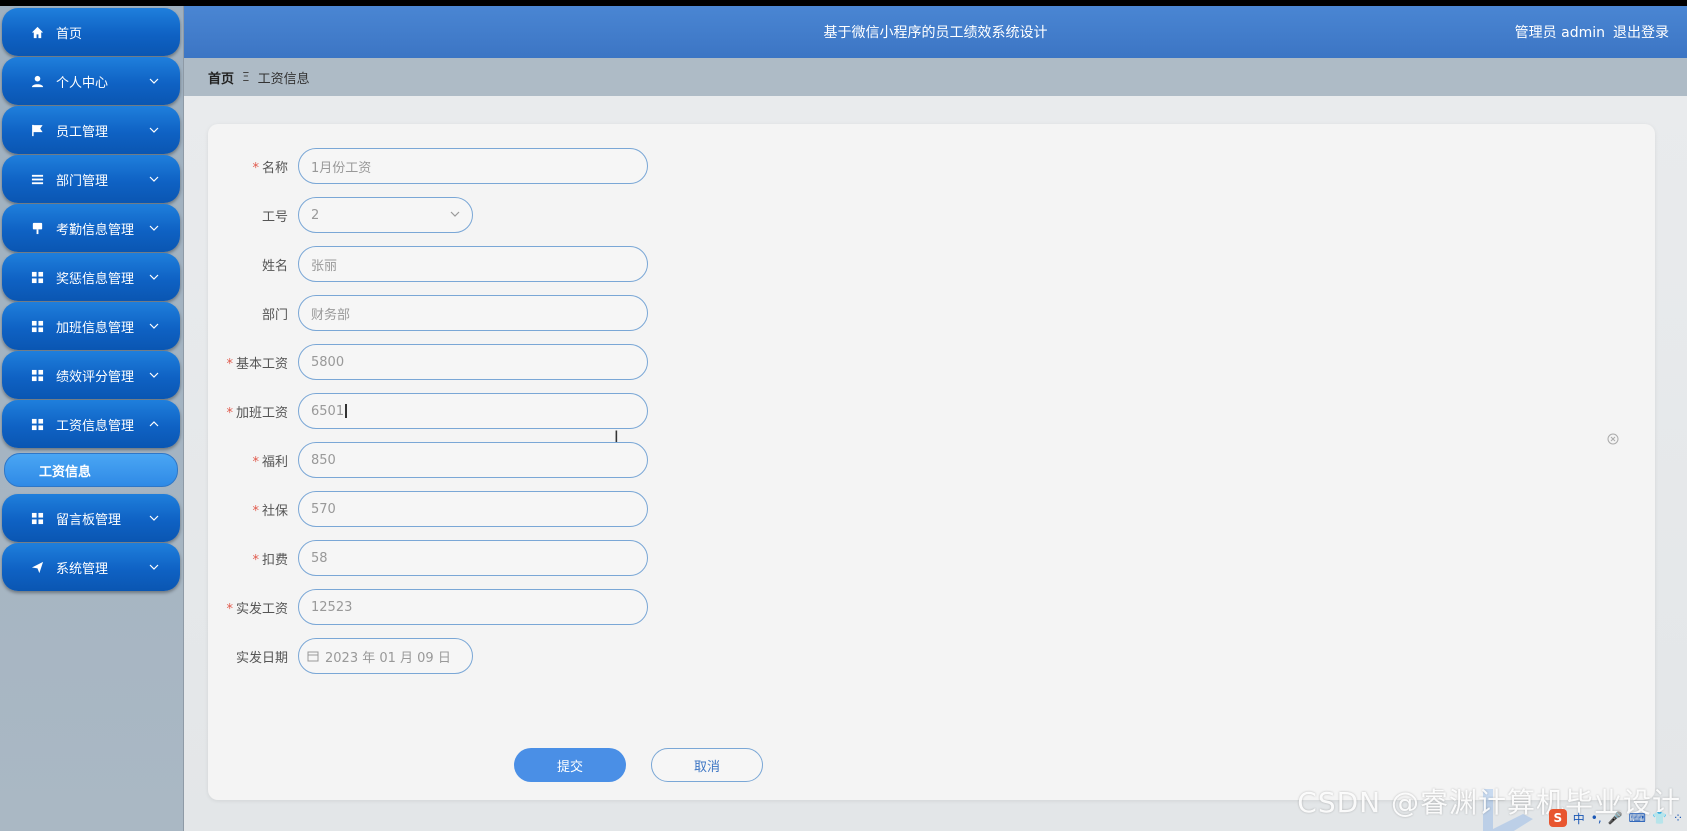 The width and height of the screenshot is (1687, 831). What do you see at coordinates (324, 266) in the screenshot?
I see `field-value: 张丽` at bounding box center [324, 266].